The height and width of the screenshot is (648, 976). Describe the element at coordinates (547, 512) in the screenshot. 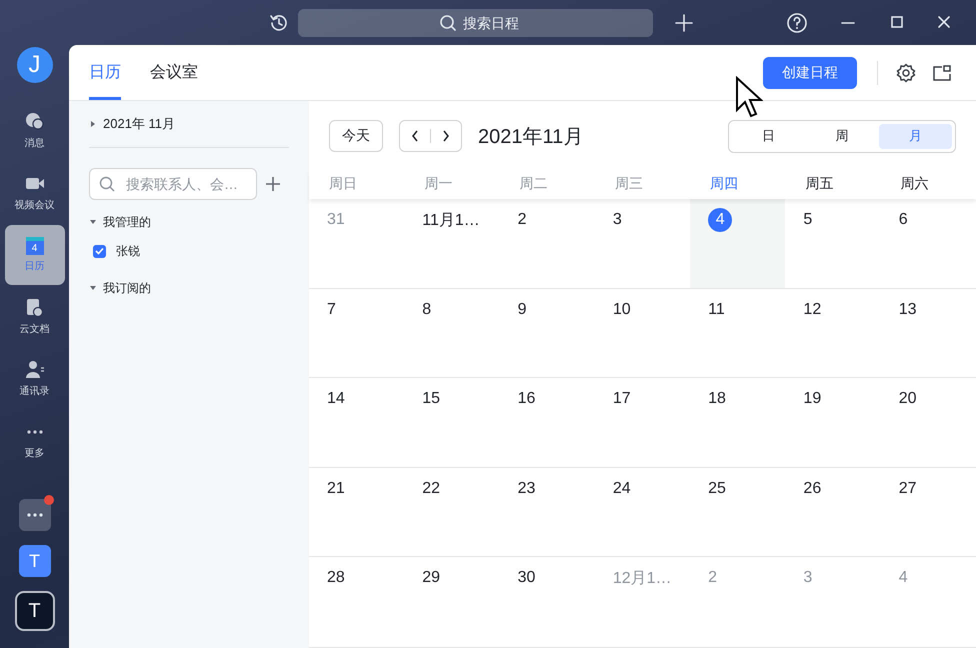

I see `day-cell: 23` at that location.